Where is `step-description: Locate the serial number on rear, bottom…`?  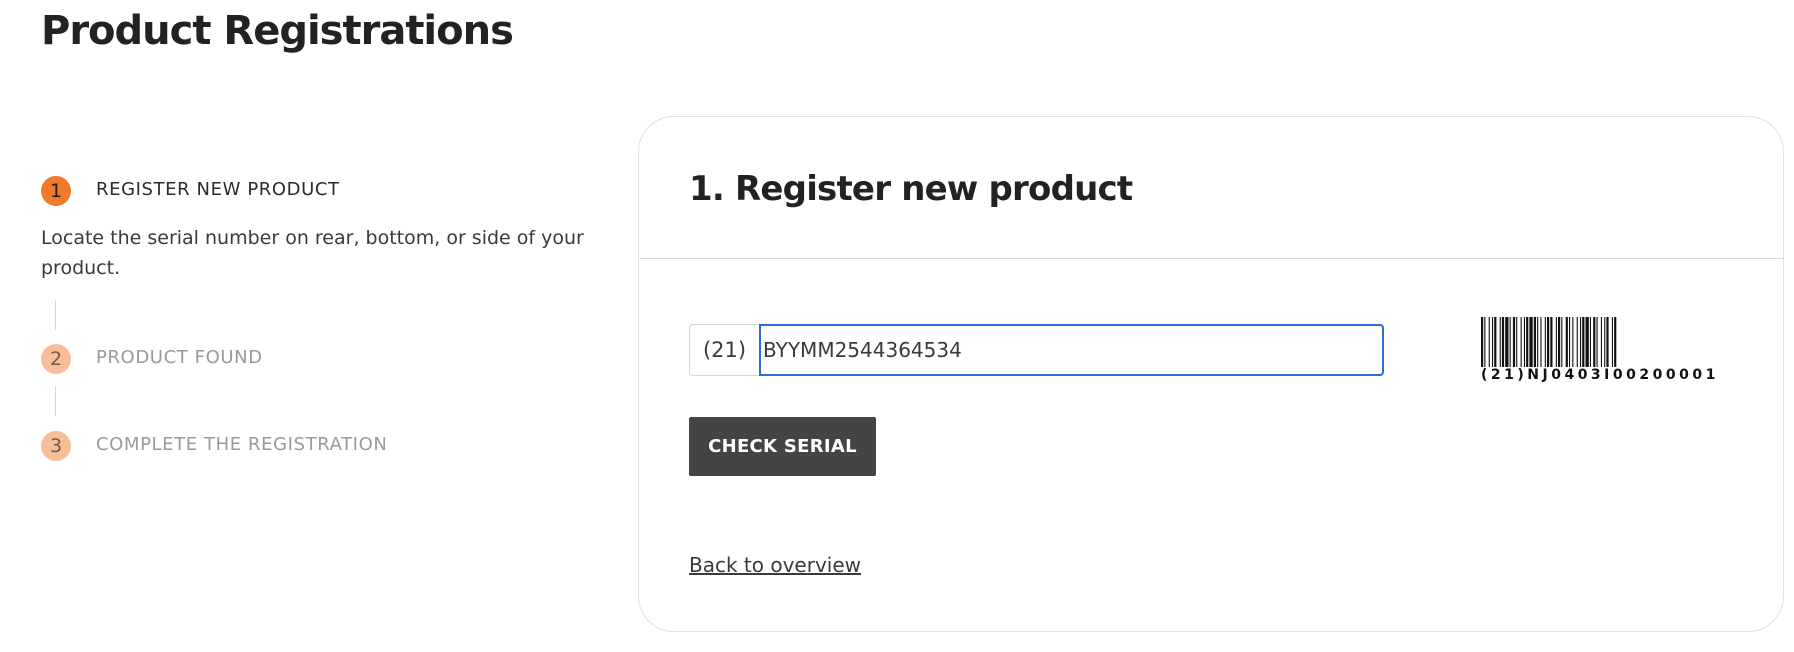 step-description: Locate the serial number on rear, bottom… is located at coordinates (312, 253).